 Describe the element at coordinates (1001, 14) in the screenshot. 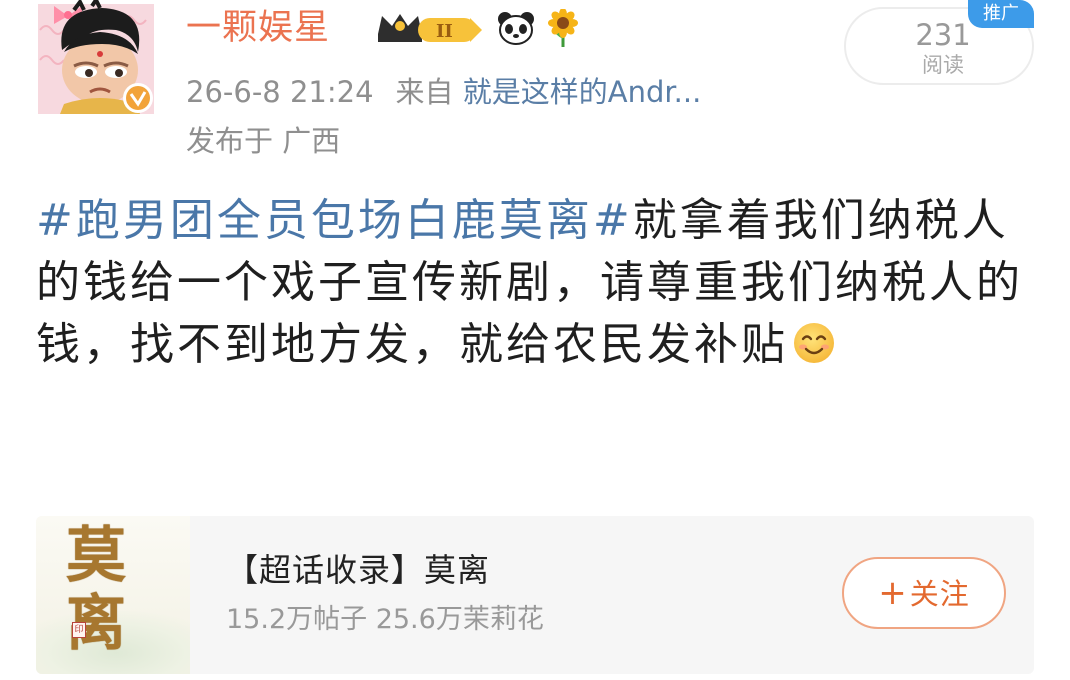

I see `promoted-badge: 推广` at that location.